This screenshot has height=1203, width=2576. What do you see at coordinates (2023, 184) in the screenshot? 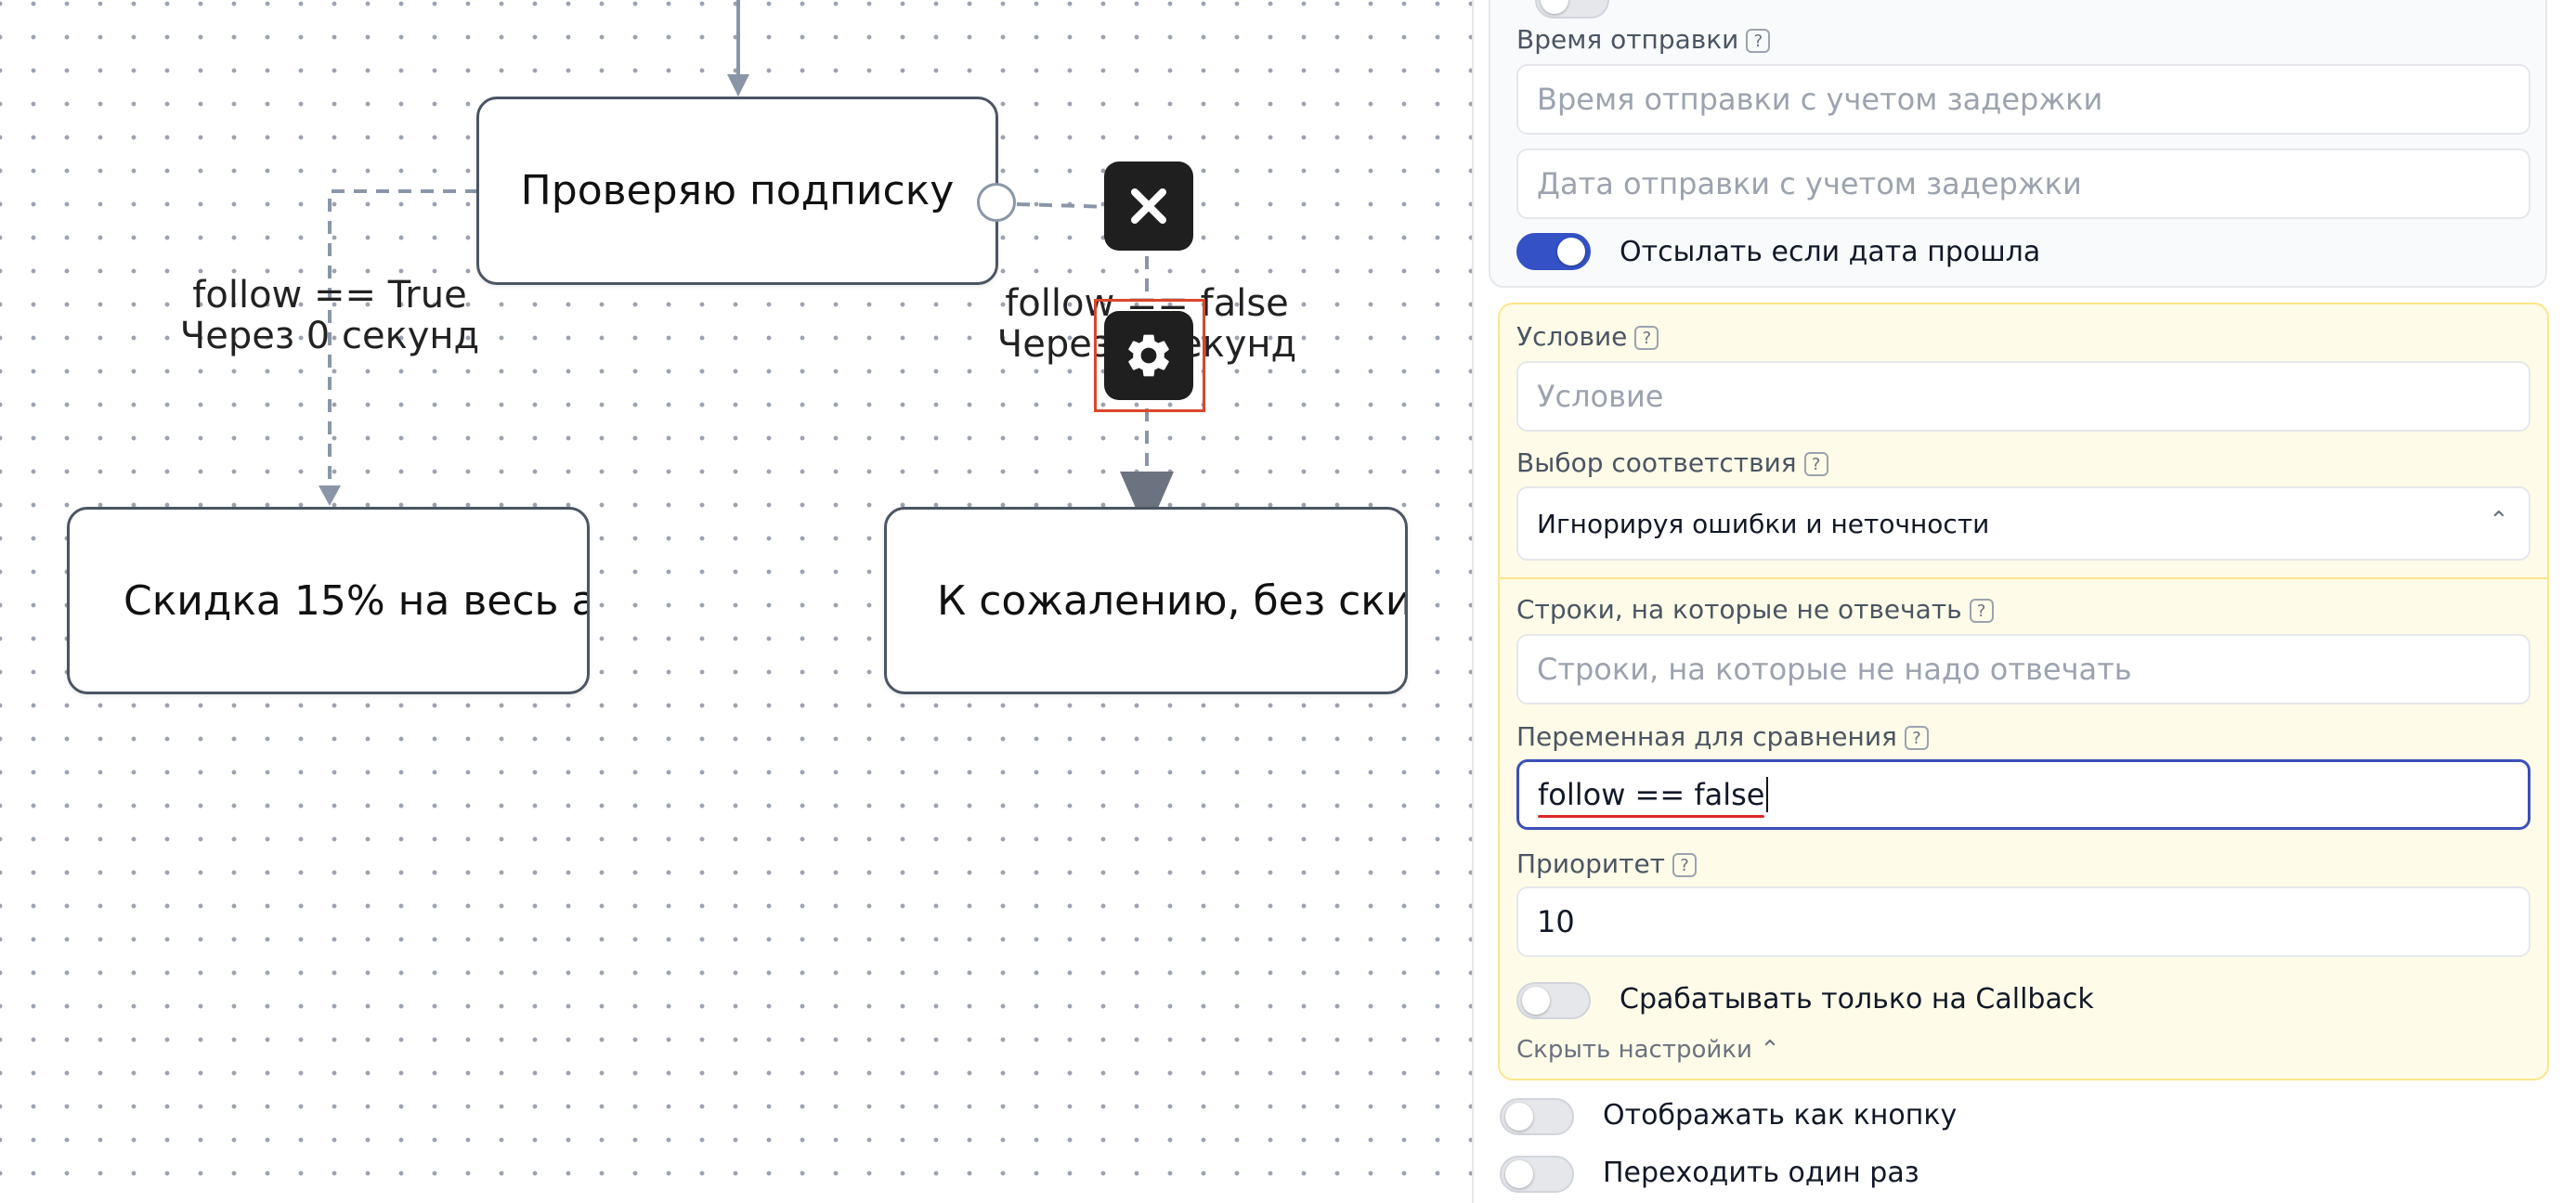
I see `send-date-input: Дата отправки с учетом задержки` at bounding box center [2023, 184].